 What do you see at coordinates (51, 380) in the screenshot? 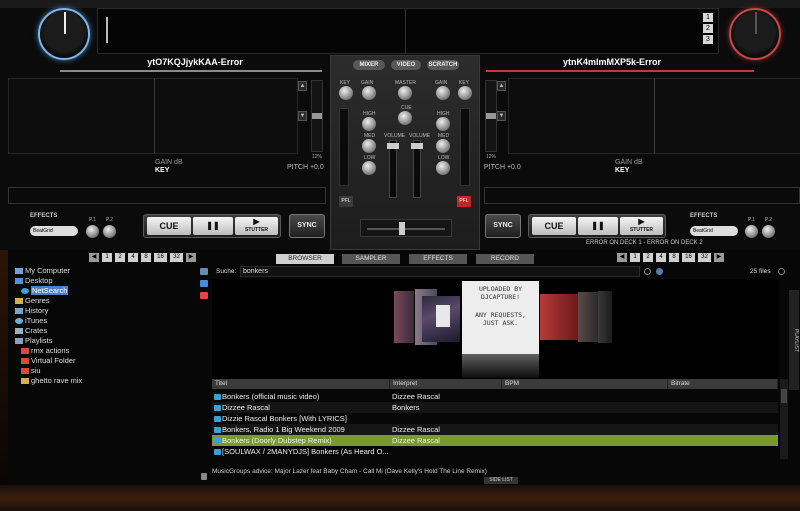
I see `tree-item-ghetto-rave-mix: ghetto rave mix` at bounding box center [51, 380].